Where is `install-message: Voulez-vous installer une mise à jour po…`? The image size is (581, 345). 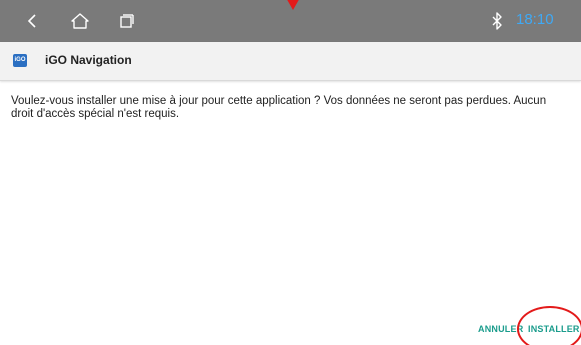
install-message: Voulez-vous installer une mise à jour po… is located at coordinates (279, 107).